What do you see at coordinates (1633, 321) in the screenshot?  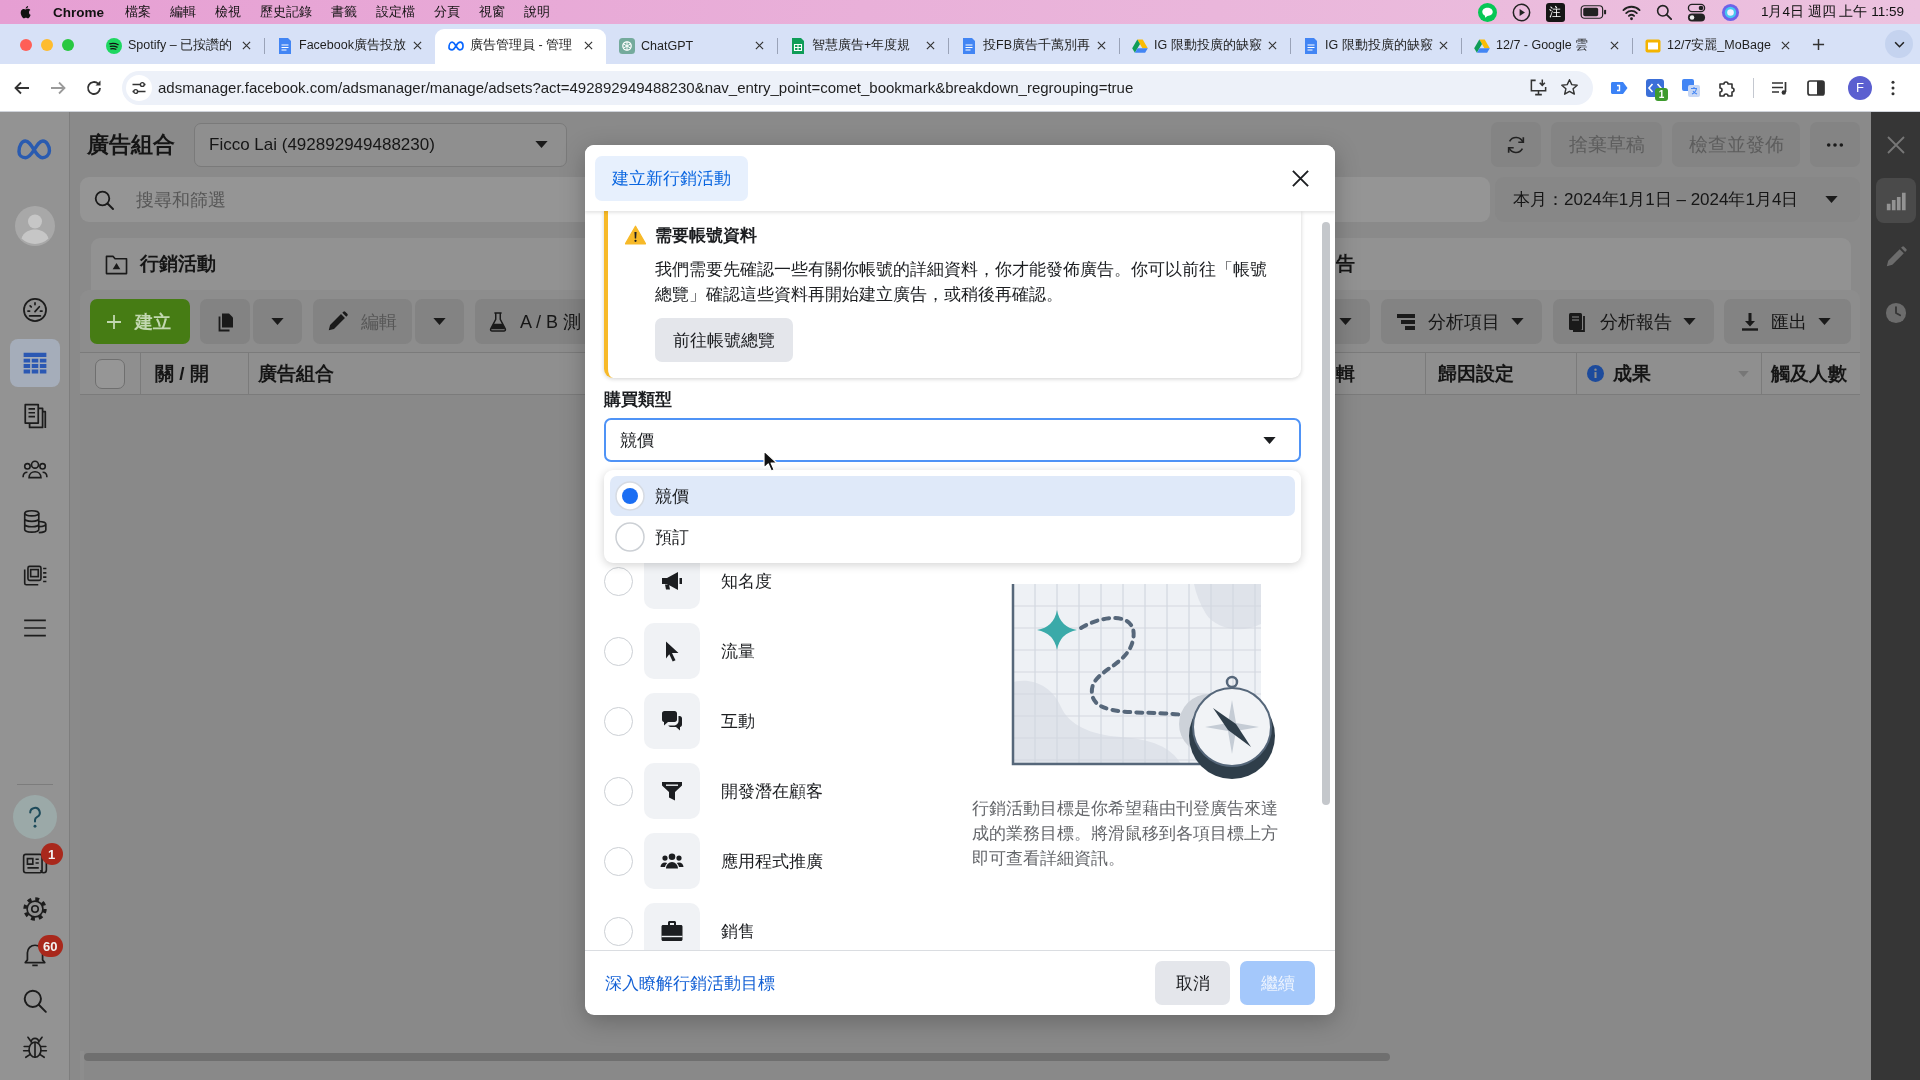 I see `reports-button: 分析報告` at bounding box center [1633, 321].